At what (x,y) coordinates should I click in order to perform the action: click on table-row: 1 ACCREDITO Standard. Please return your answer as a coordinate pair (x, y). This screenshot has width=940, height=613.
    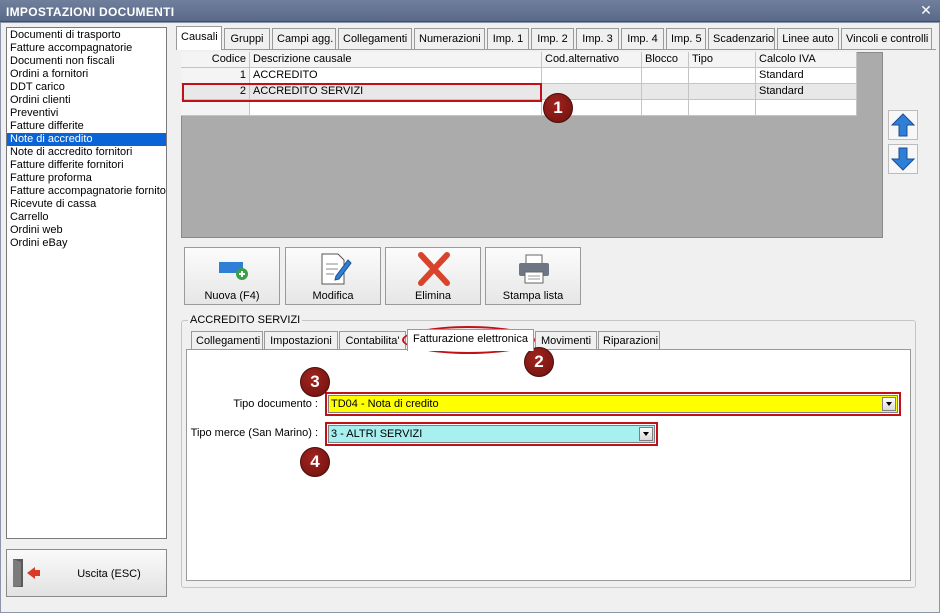
    Looking at the image, I should click on (519, 76).